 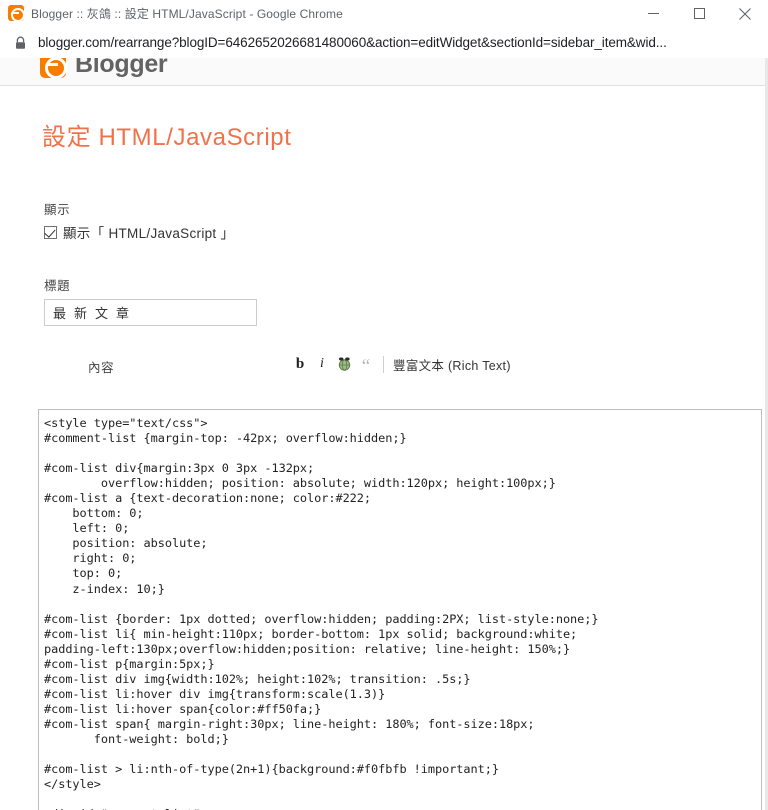 What do you see at coordinates (16, 13) in the screenshot?
I see `blogger-favicon-icon` at bounding box center [16, 13].